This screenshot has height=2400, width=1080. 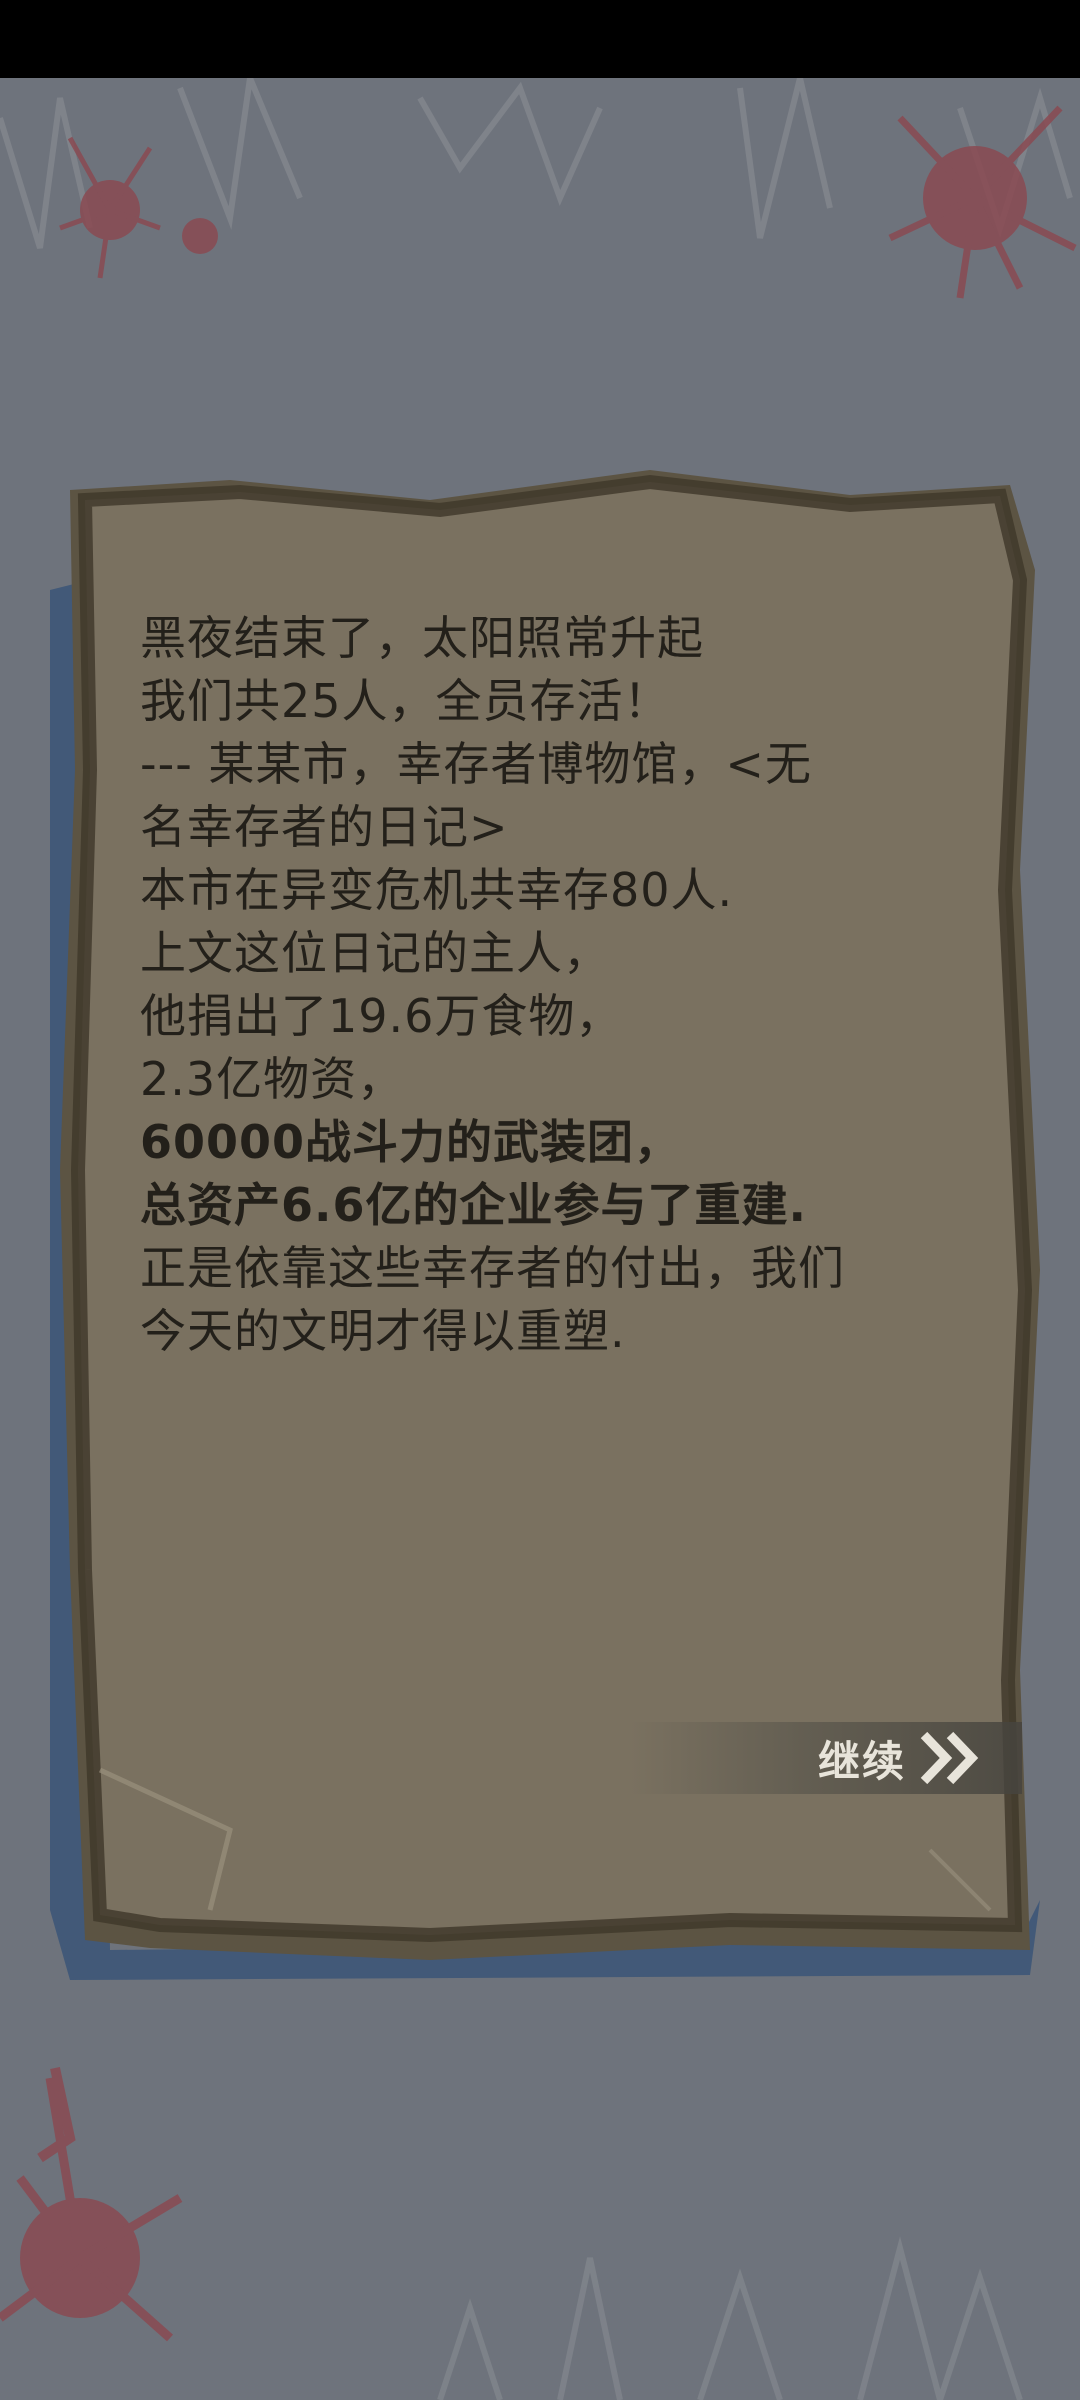 What do you see at coordinates (536, 163) in the screenshot?
I see `scratch-marks-top` at bounding box center [536, 163].